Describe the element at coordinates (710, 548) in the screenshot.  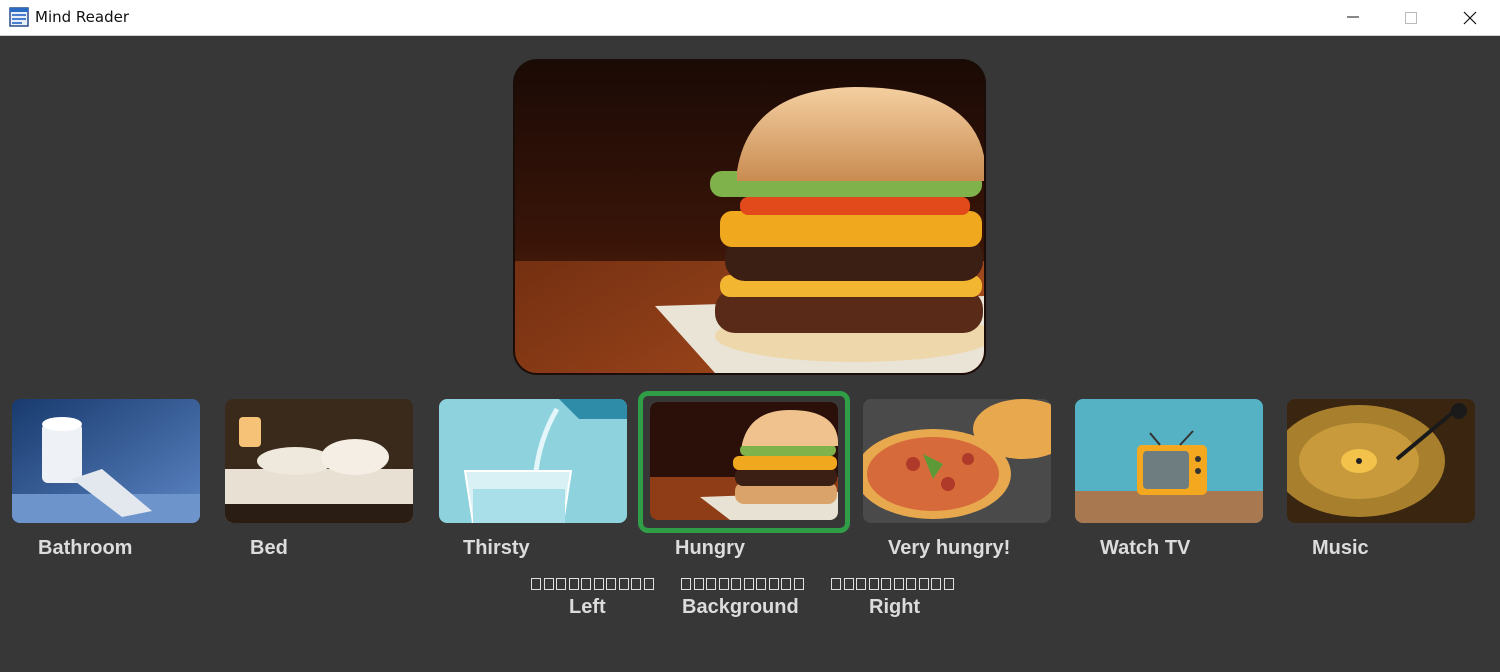
I see `option-label-hungry: Hungry` at that location.